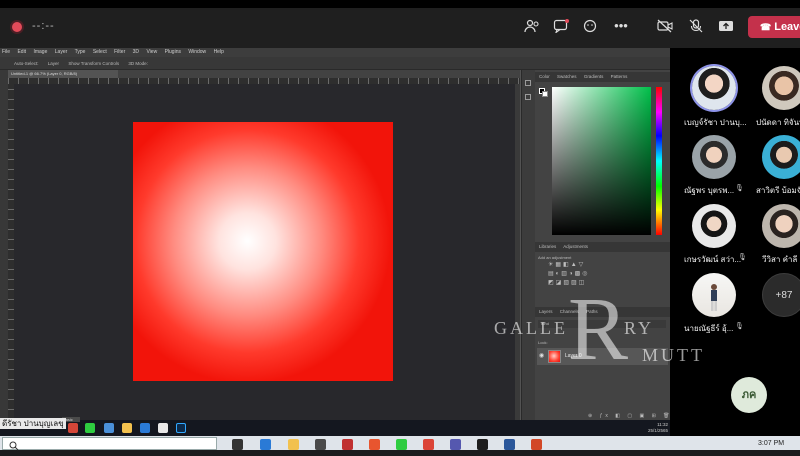 This screenshot has width=800, height=456. Describe the element at coordinates (621, 26) in the screenshot. I see `more-icon: •••` at that location.